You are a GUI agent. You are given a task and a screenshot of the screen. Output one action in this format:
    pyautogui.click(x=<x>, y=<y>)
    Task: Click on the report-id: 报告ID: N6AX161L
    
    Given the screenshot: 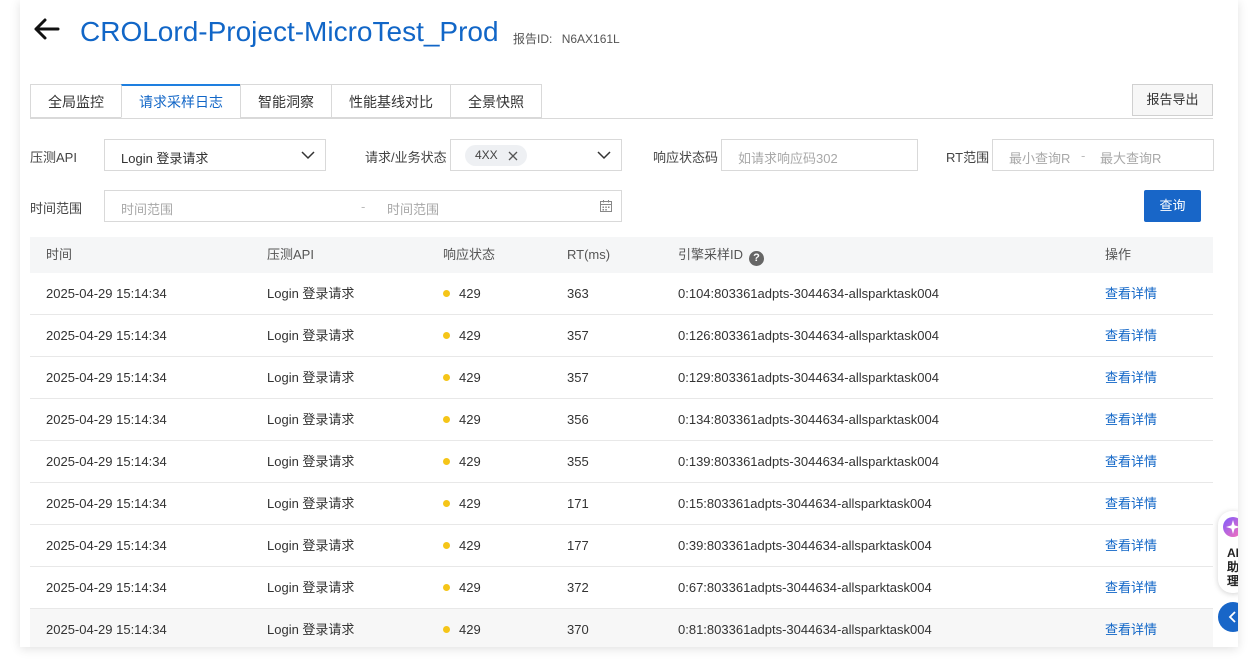 What is the action you would take?
    pyautogui.click(x=566, y=38)
    